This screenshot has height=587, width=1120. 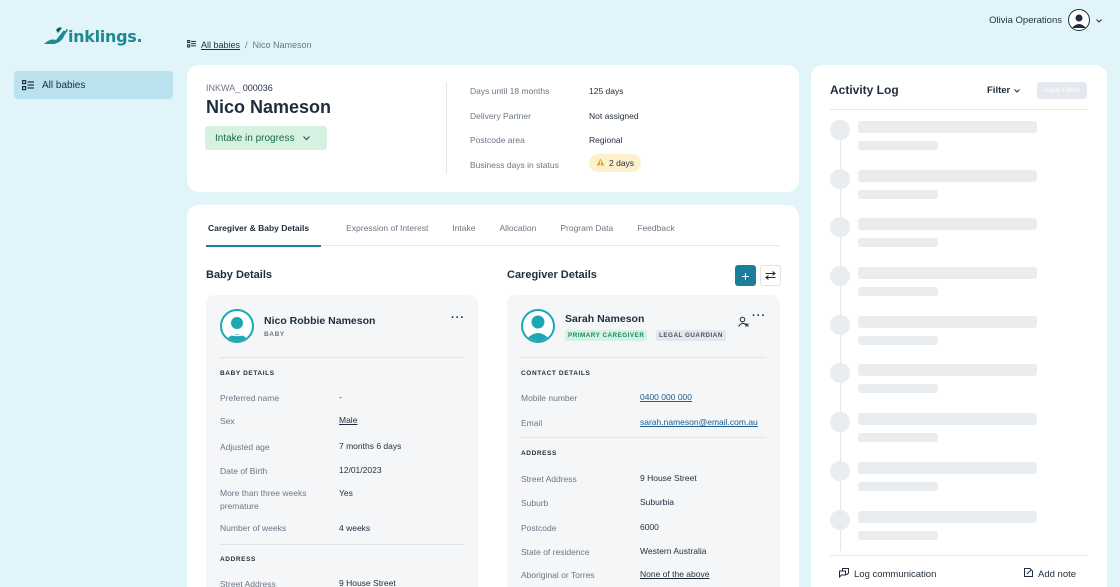 I want to click on field-value: 6000, so click(x=649, y=527).